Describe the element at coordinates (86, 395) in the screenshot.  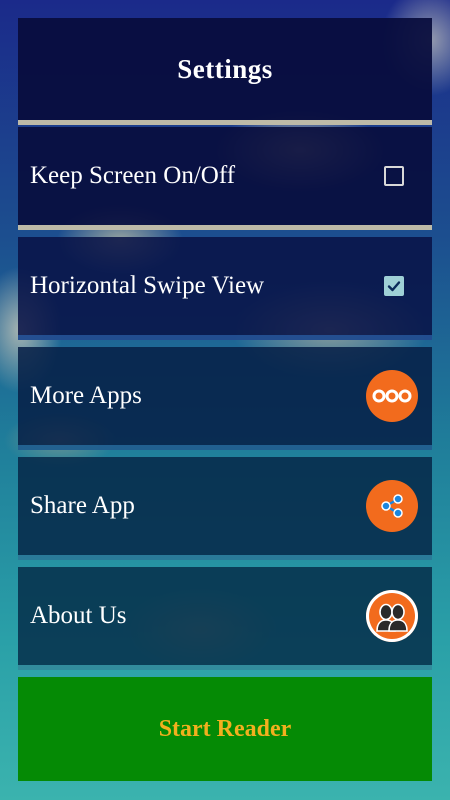
I see `more-apps-label: More Apps` at that location.